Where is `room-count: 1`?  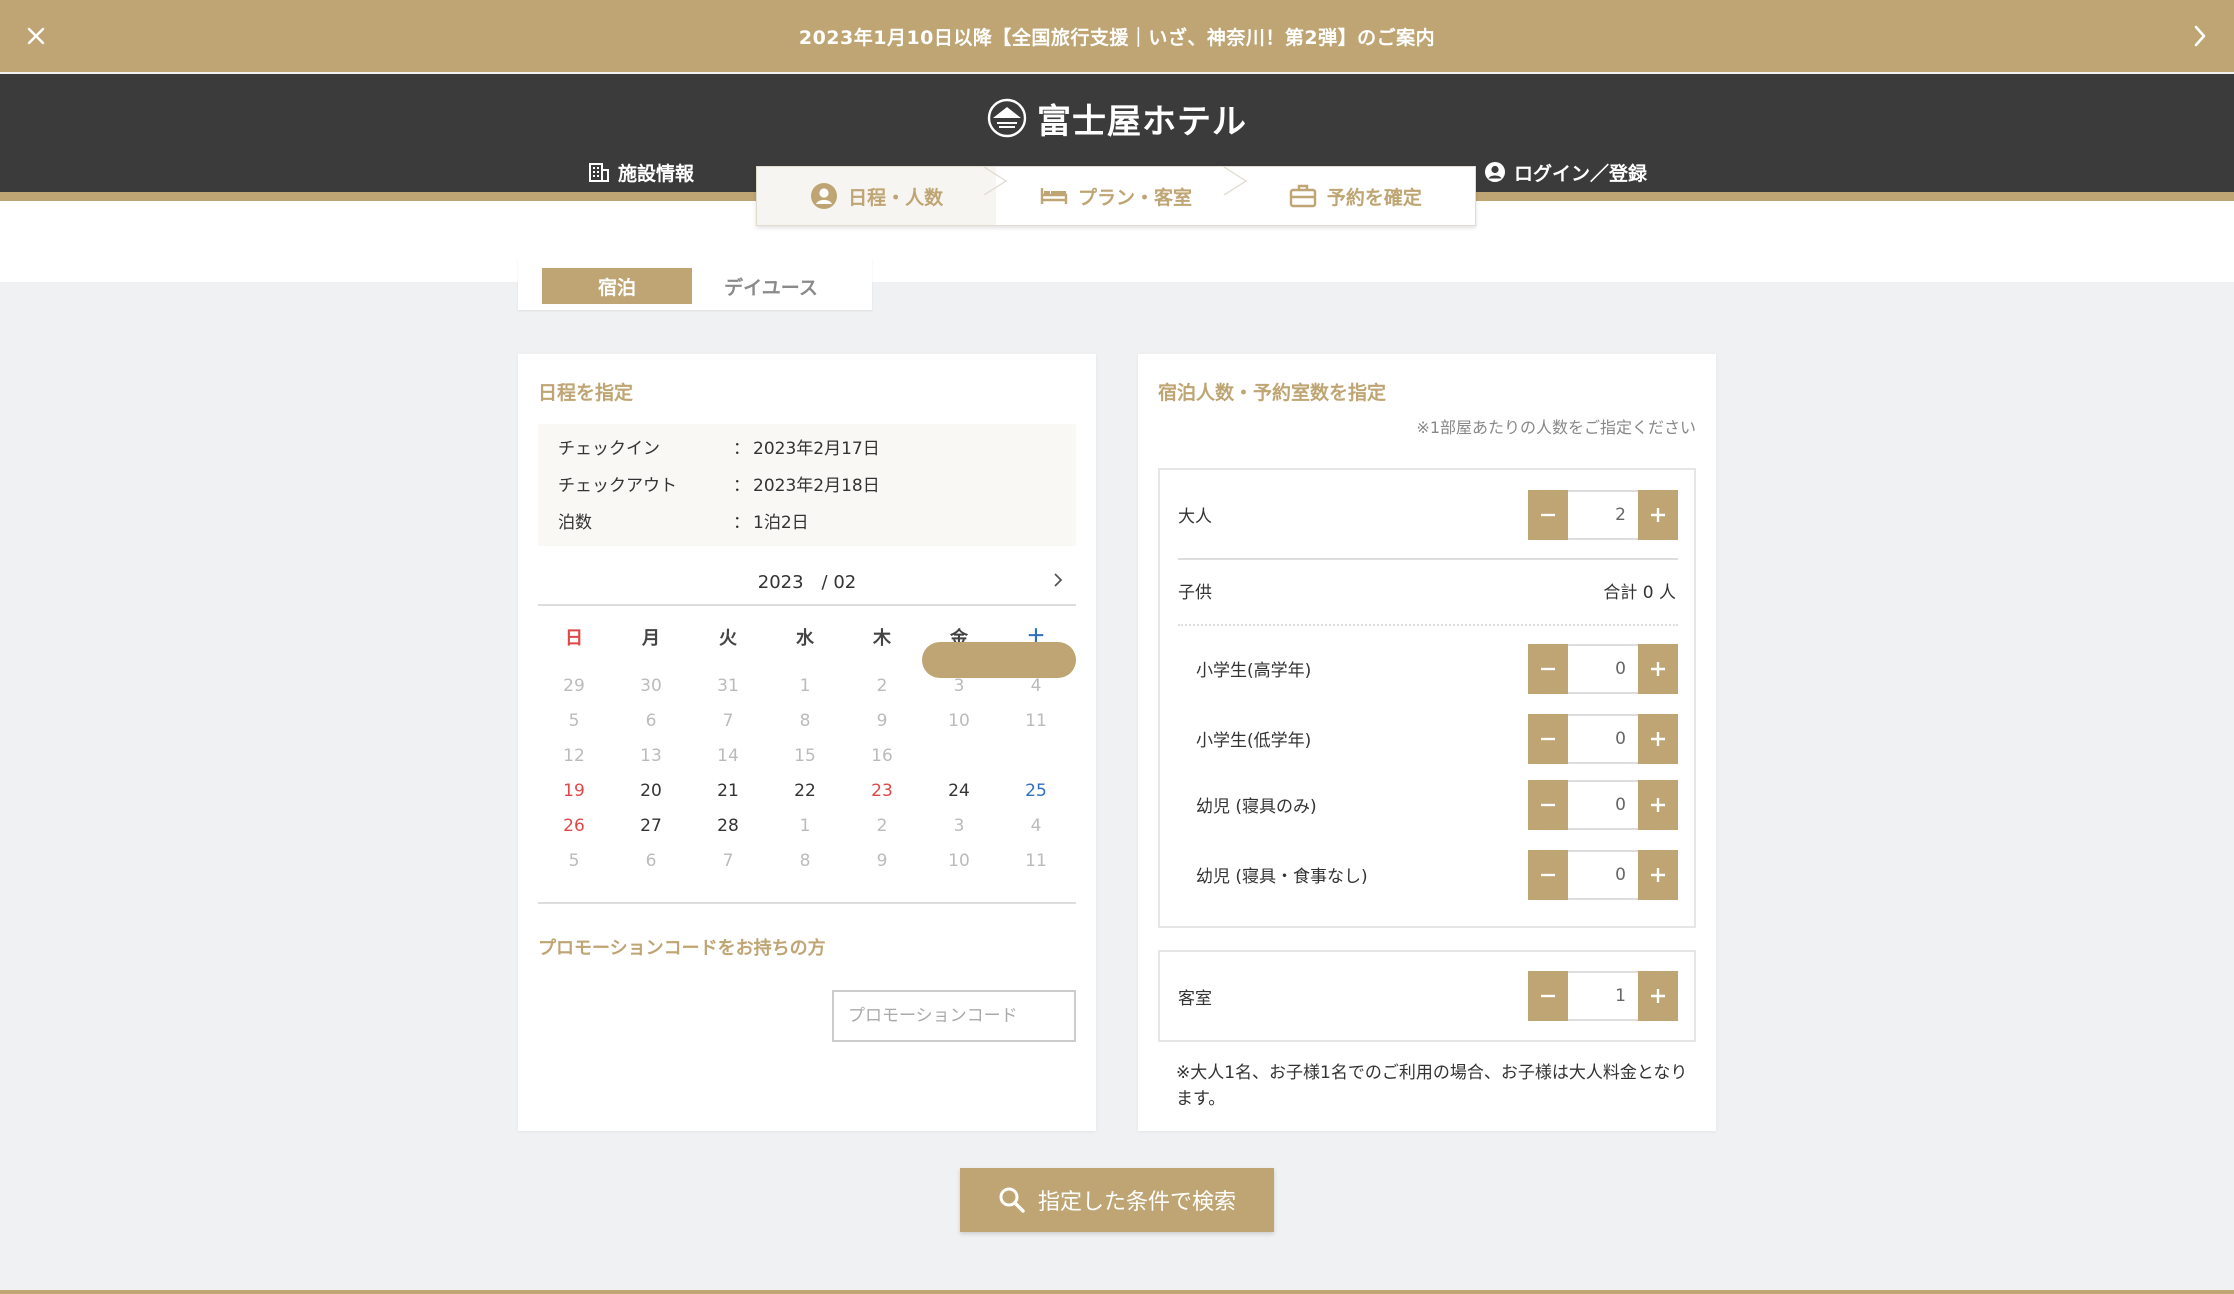 room-count: 1 is located at coordinates (1603, 996).